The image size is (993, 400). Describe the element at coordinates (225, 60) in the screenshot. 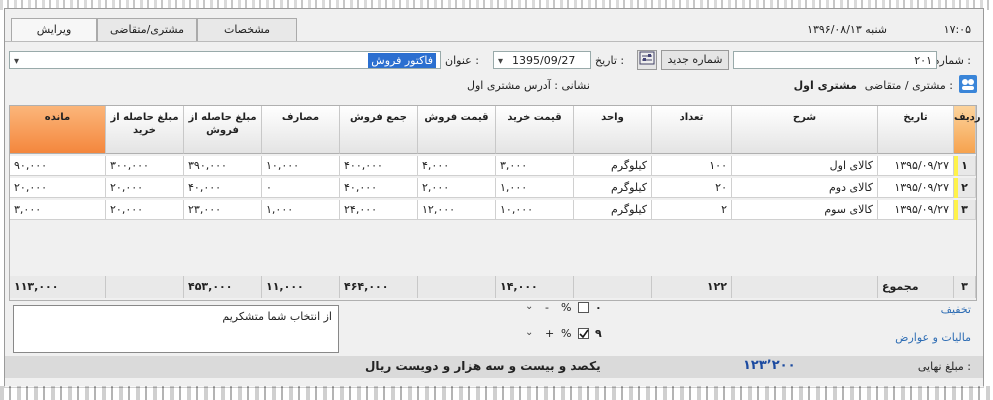

I see `title-select: ▾ فاکتور فروش` at that location.